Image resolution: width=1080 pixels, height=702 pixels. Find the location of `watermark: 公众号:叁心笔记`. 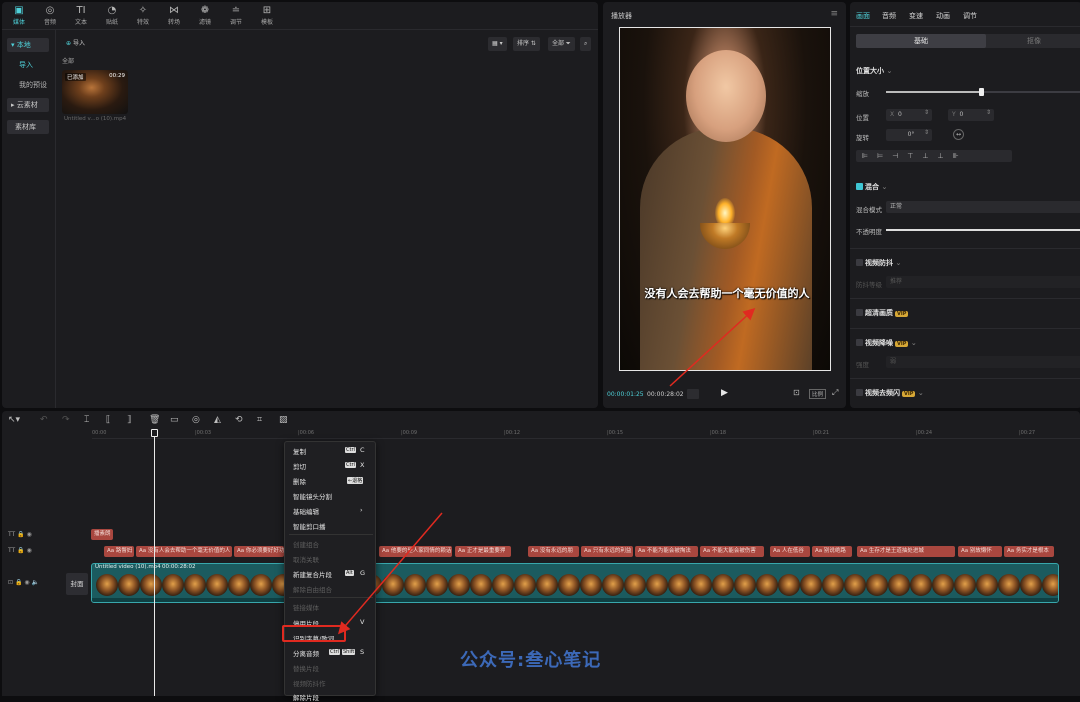

watermark: 公众号:叁心笔记 is located at coordinates (531, 660).